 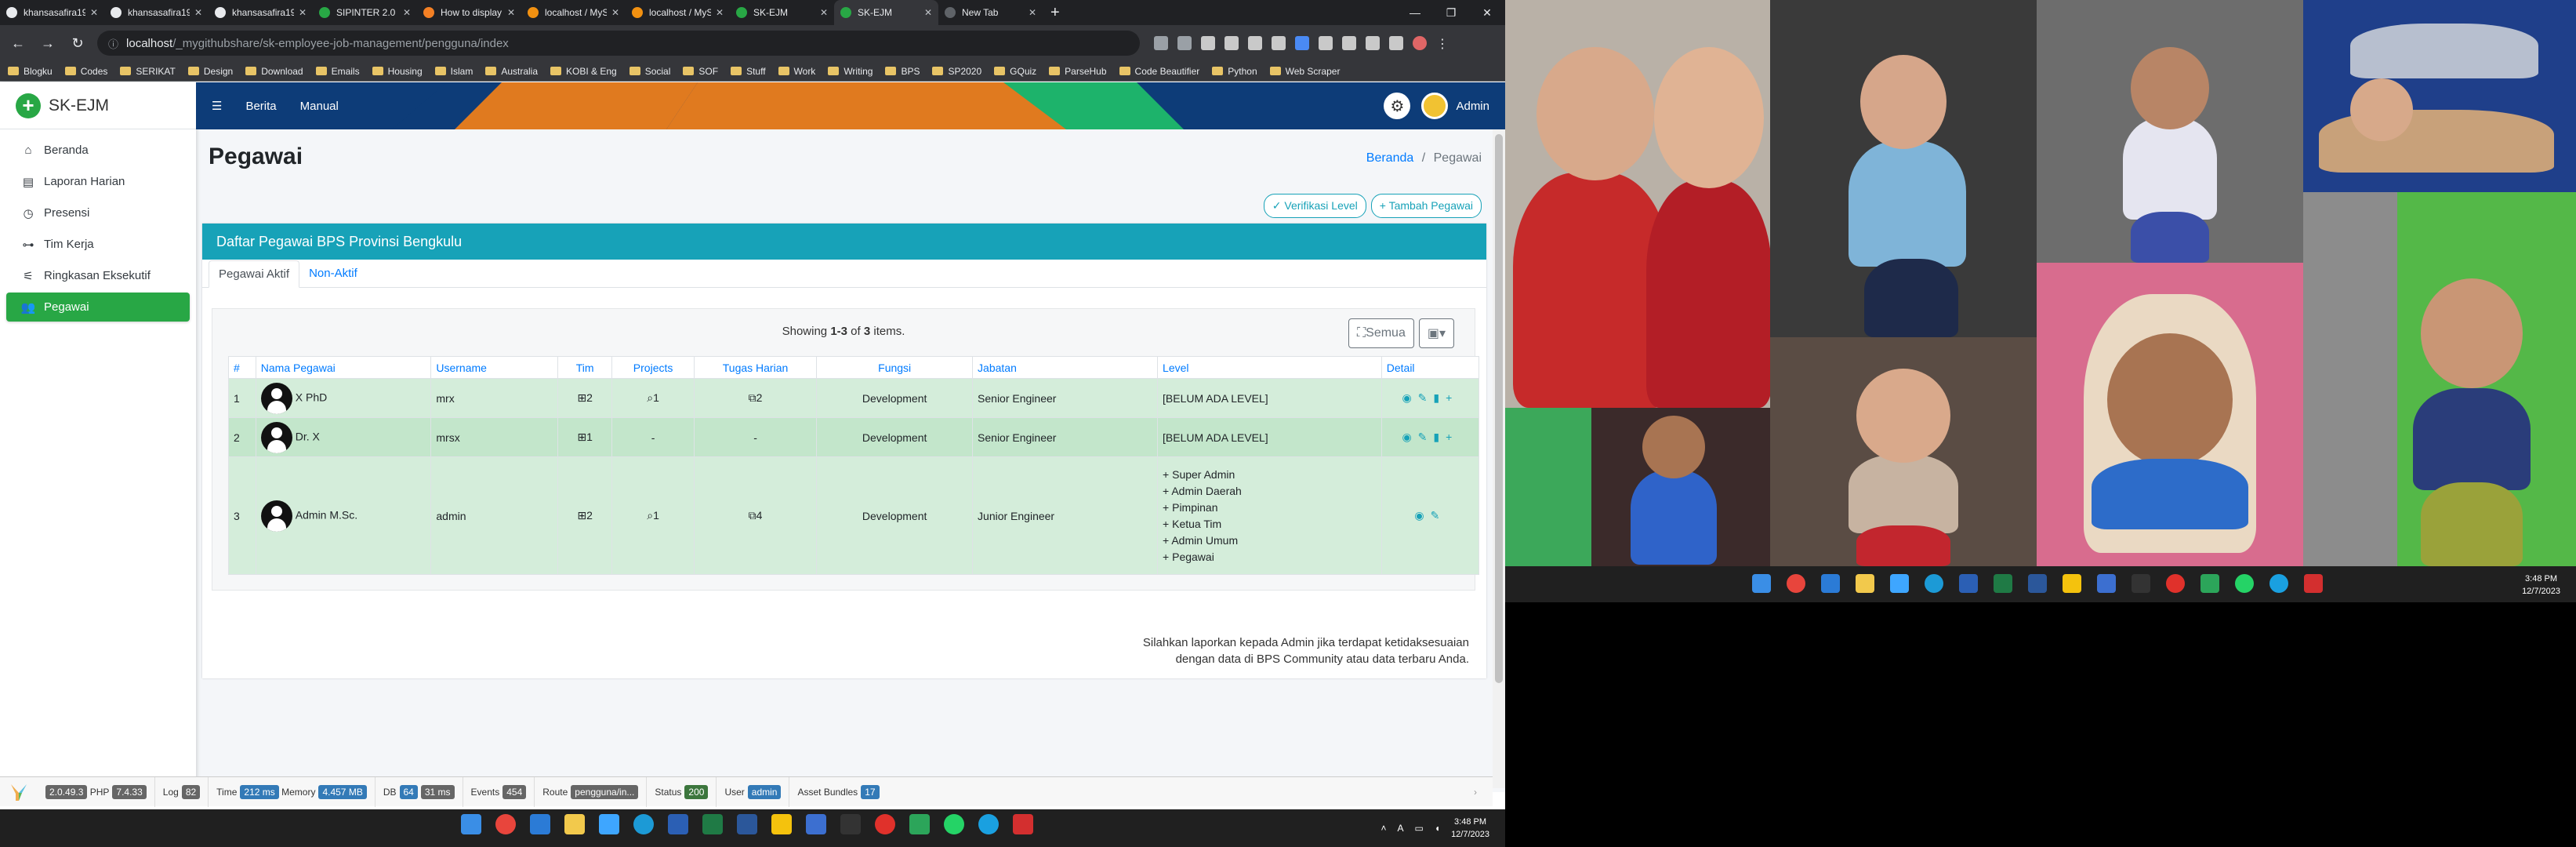 I want to click on profile-avatar, so click(x=1420, y=43).